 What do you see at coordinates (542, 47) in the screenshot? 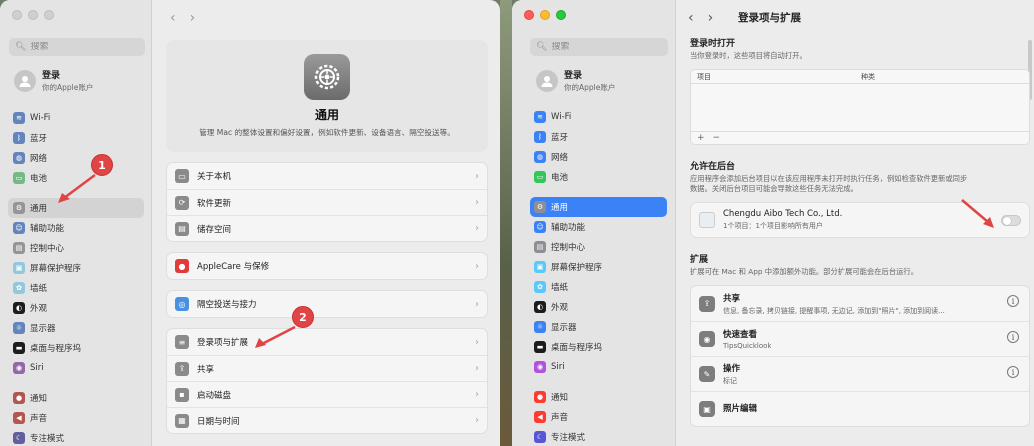
I see `search-icon: 🔍︎` at bounding box center [542, 47].